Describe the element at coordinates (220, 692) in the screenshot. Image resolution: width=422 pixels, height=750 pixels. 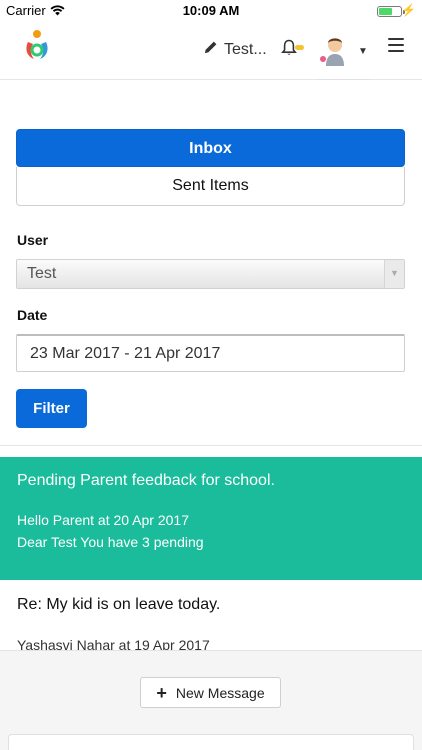
I see `new-message-label: New Message` at that location.